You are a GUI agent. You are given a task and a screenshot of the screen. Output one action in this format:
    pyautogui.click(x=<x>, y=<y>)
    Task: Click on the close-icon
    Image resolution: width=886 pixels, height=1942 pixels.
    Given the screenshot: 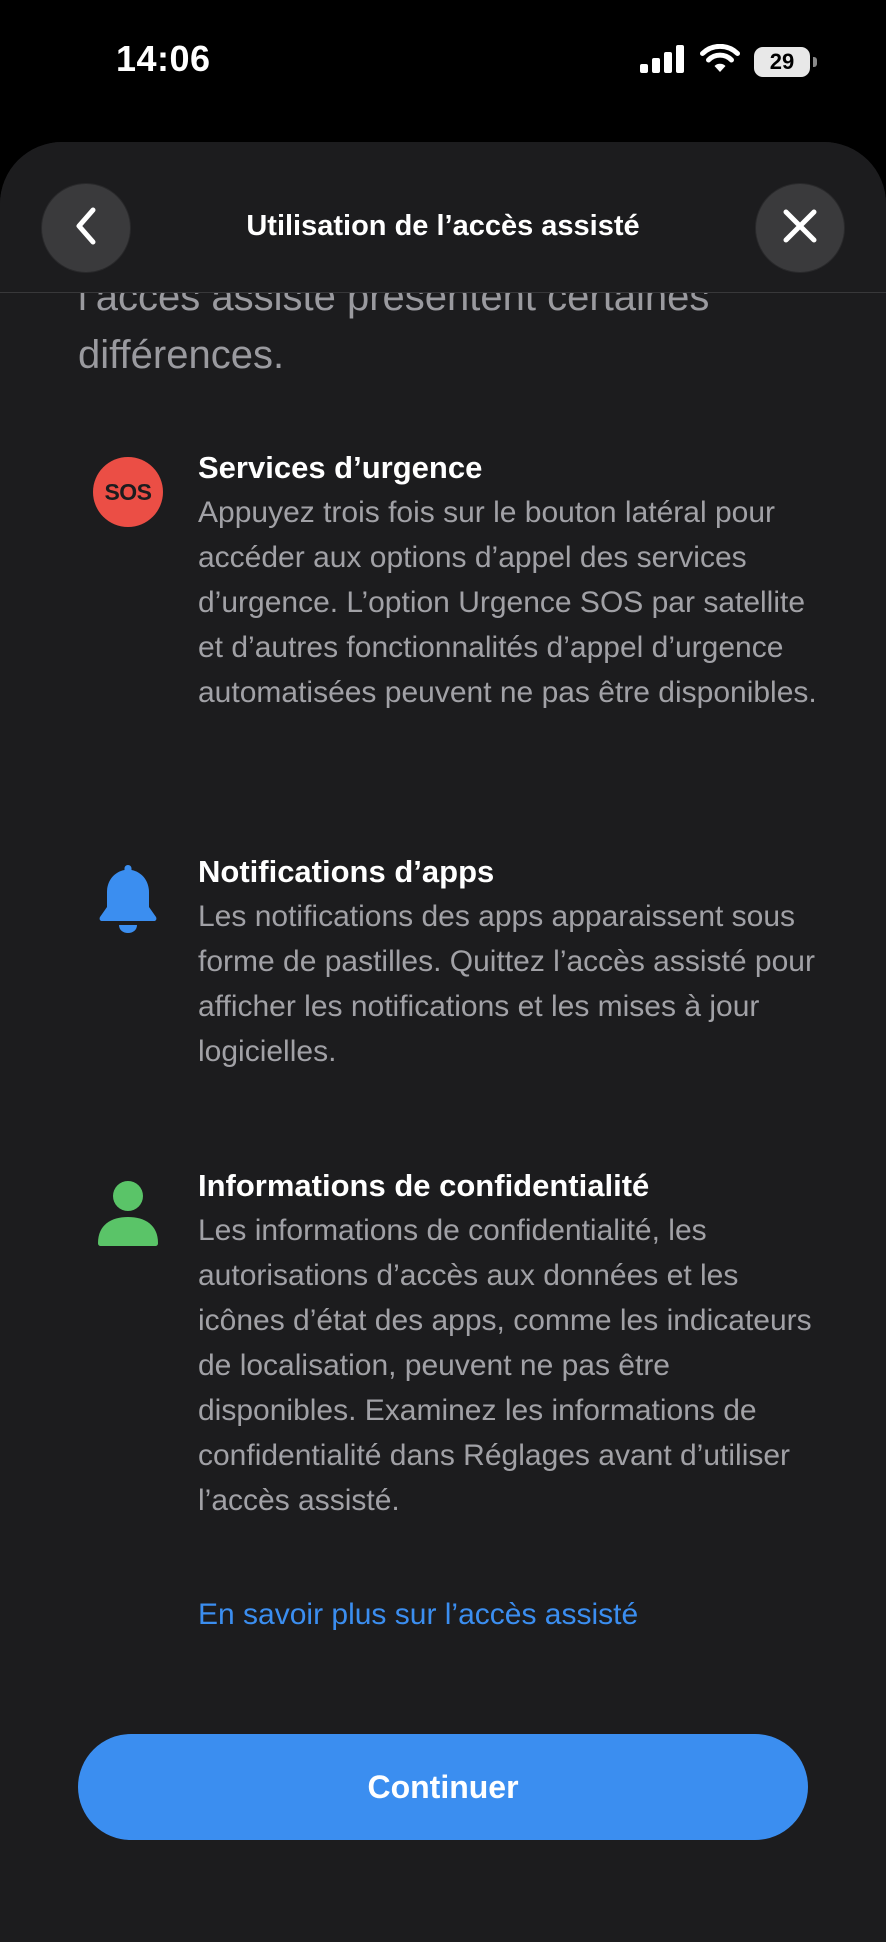 What is the action you would take?
    pyautogui.click(x=800, y=228)
    